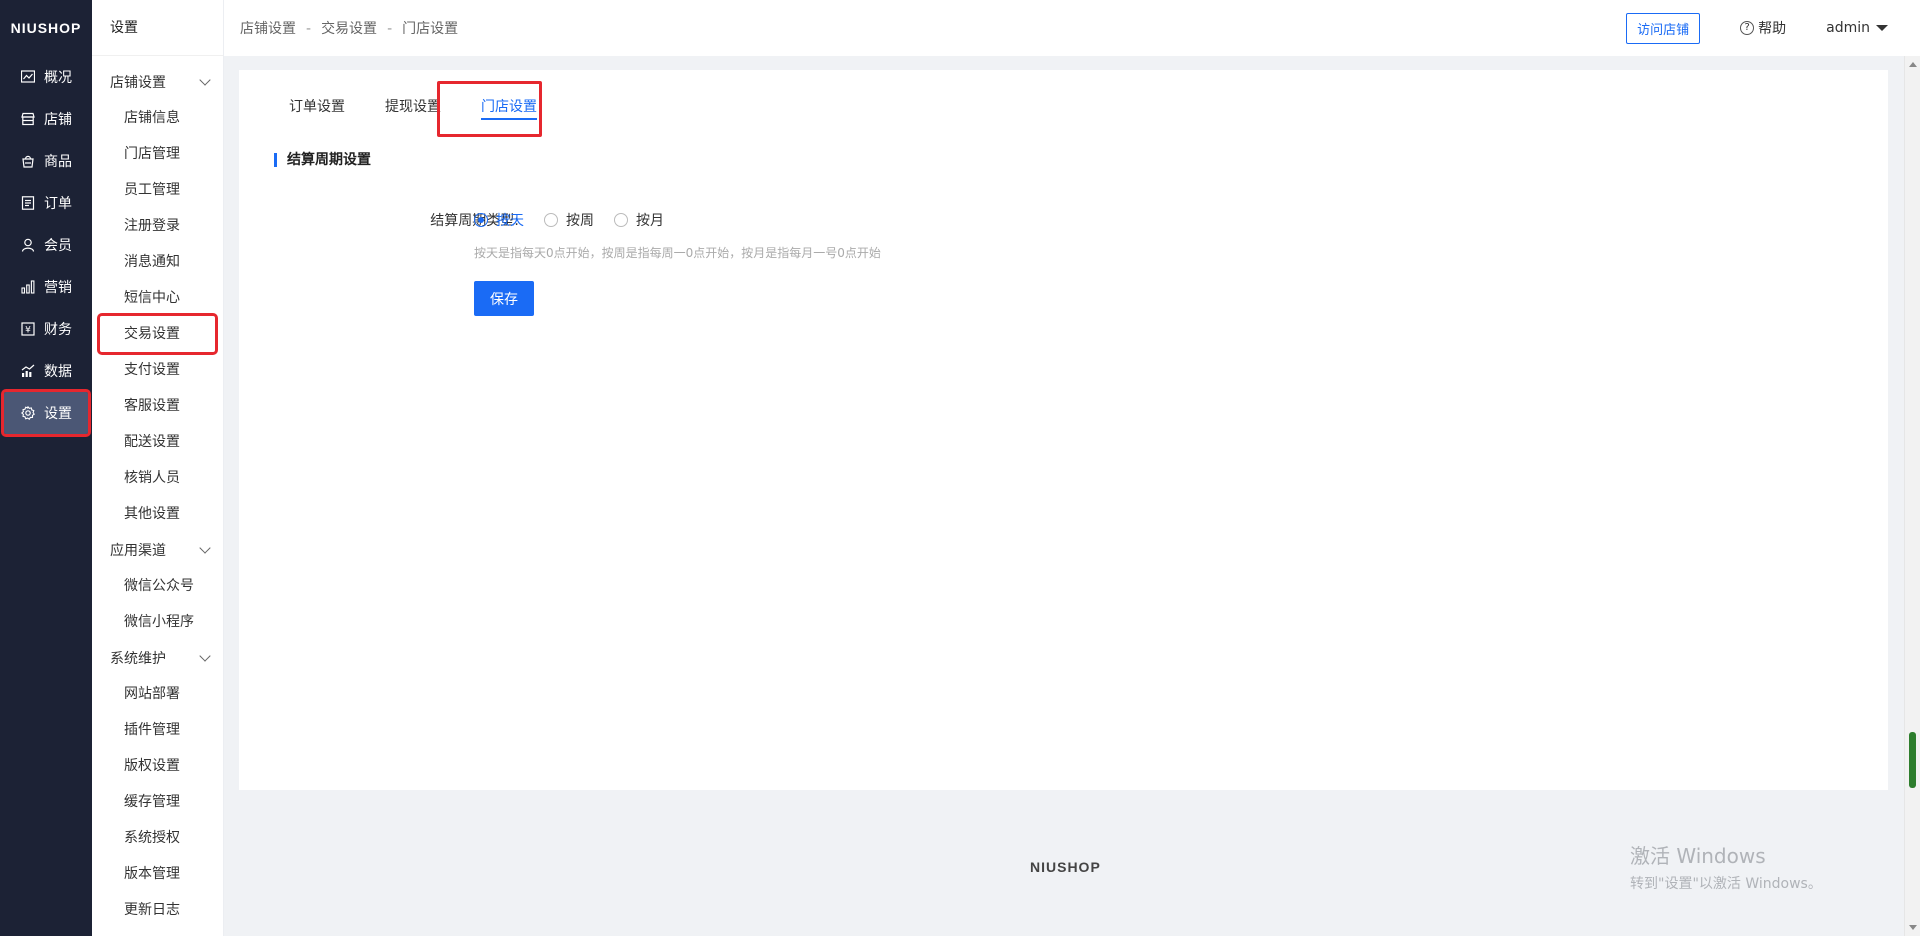 Image resolution: width=1920 pixels, height=936 pixels. What do you see at coordinates (28, 203) in the screenshot?
I see `order-icon` at bounding box center [28, 203].